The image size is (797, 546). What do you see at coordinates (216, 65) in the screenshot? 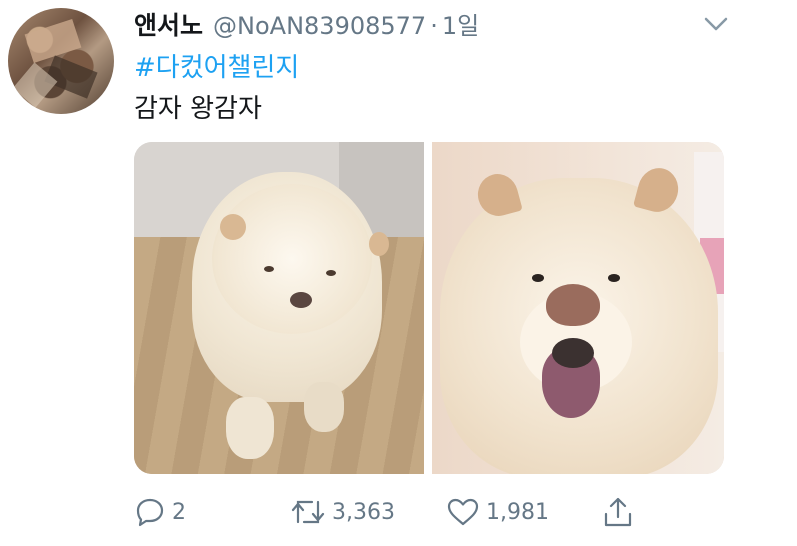
I see `hashtag-link: #다컸어챌린지` at bounding box center [216, 65].